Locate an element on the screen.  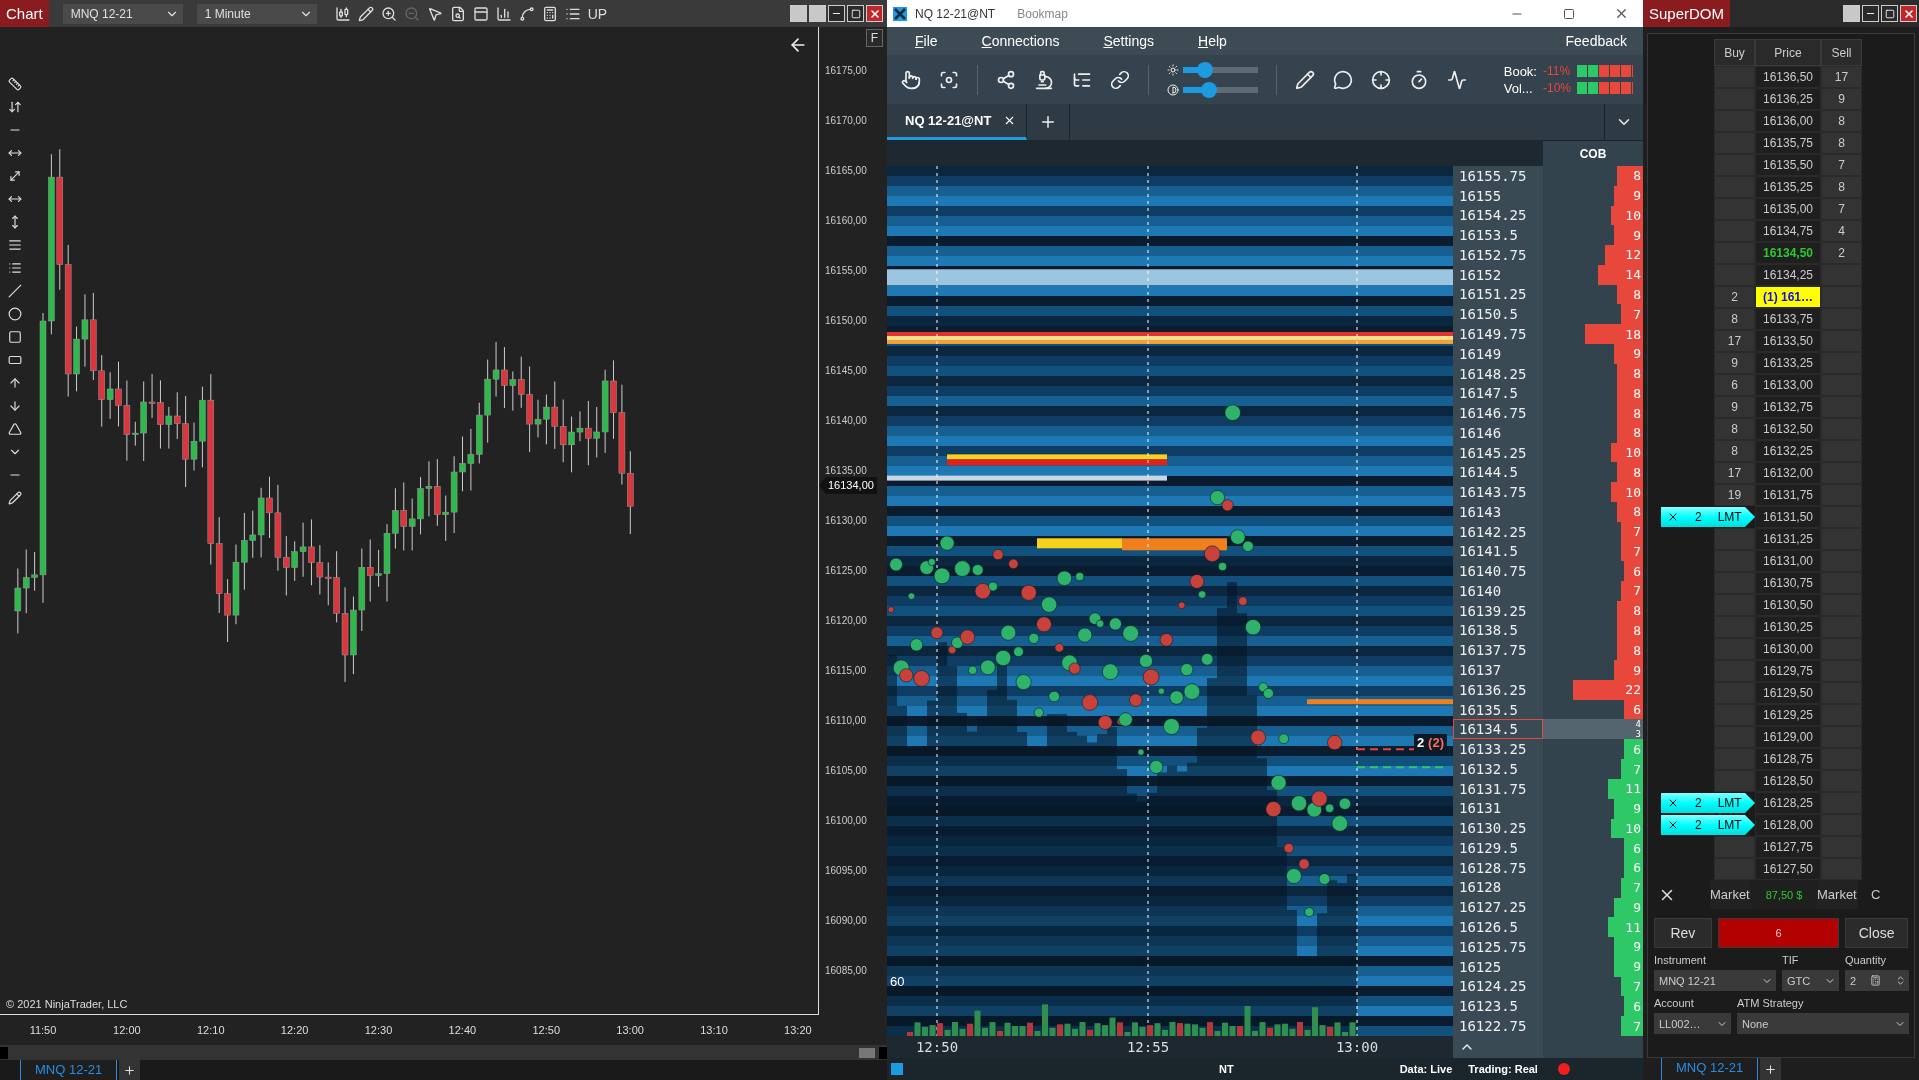
price-cell: 16136,00 is located at coordinates (1788, 121).